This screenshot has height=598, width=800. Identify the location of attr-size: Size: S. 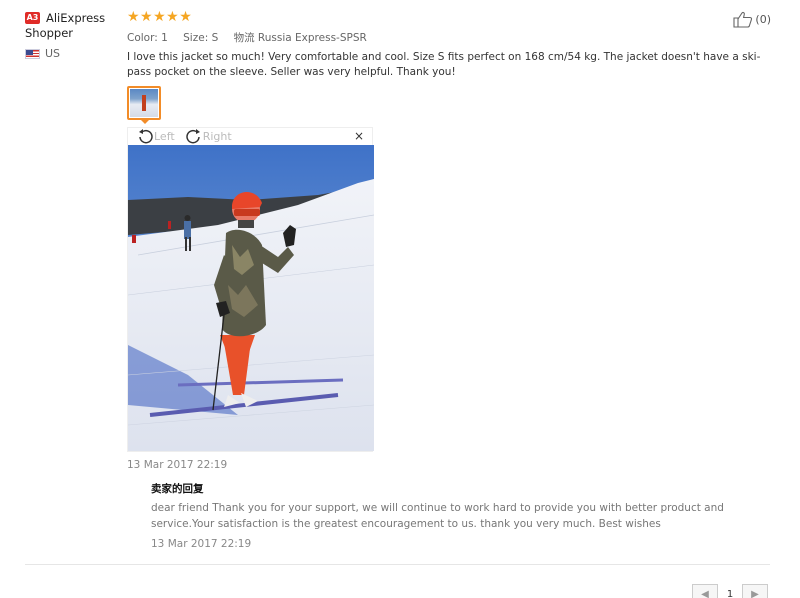
(201, 38).